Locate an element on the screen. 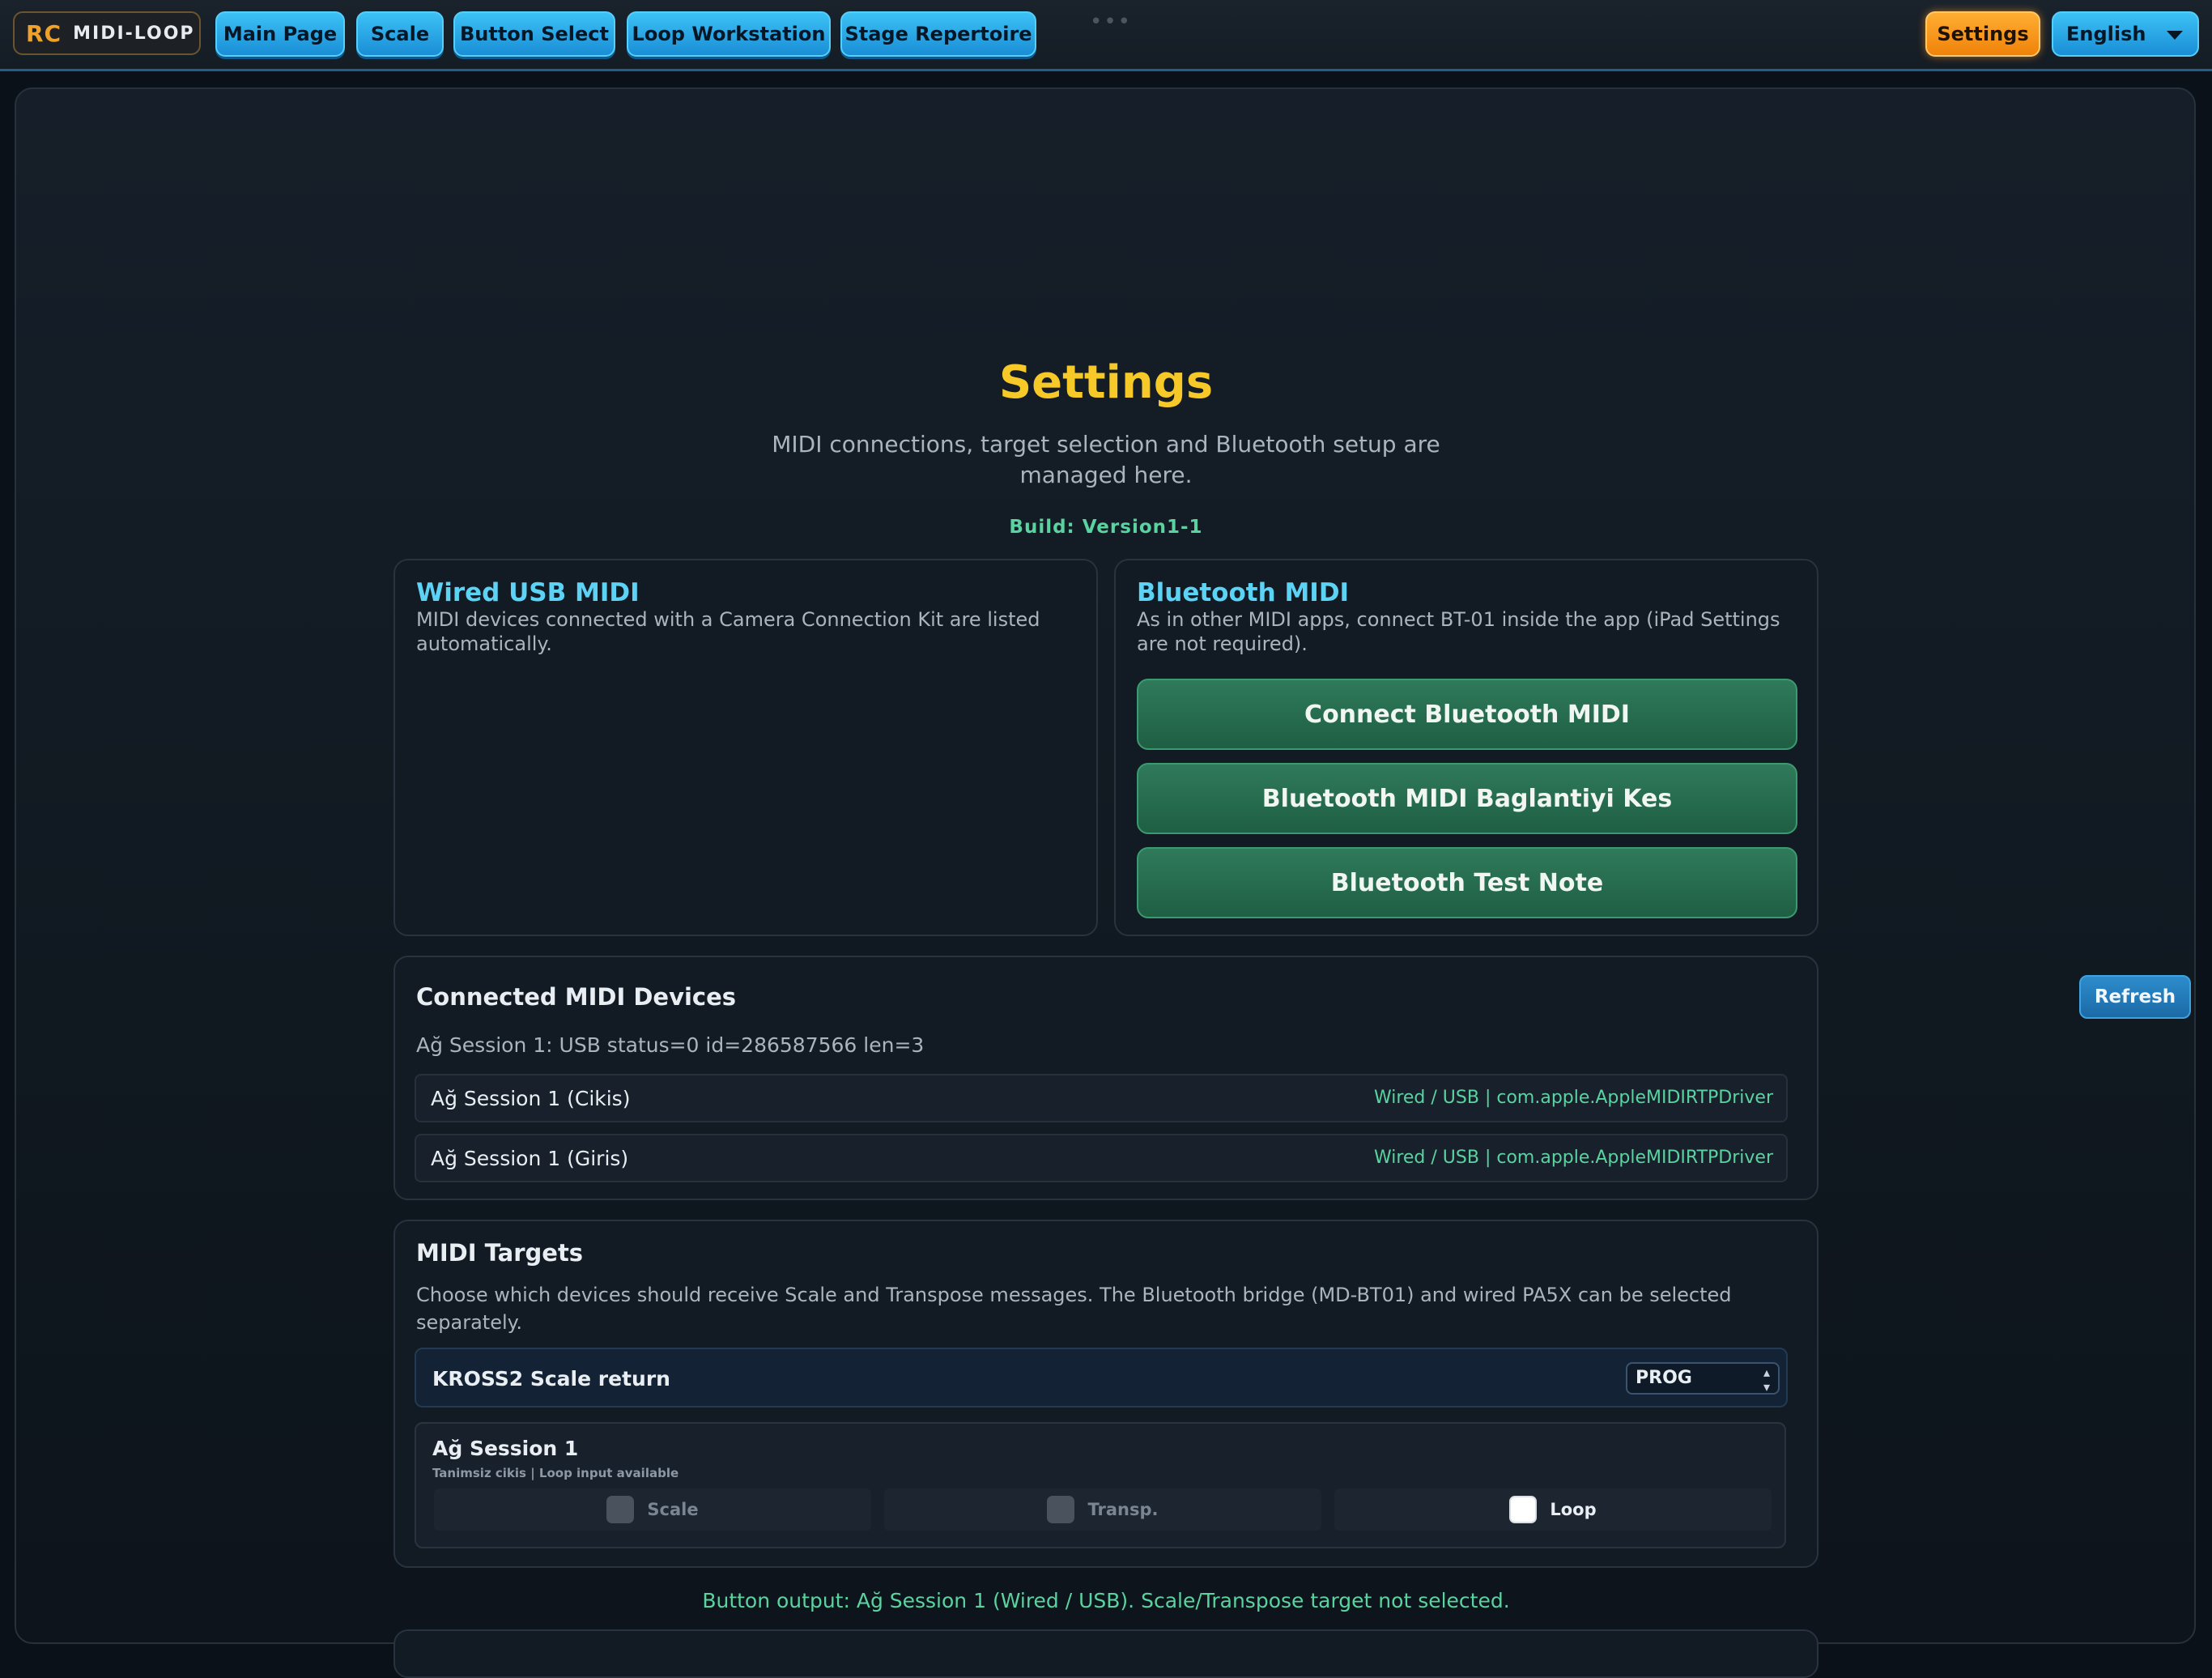 This screenshot has height=1678, width=2212. chevron-down-icon is located at coordinates (2175, 35).